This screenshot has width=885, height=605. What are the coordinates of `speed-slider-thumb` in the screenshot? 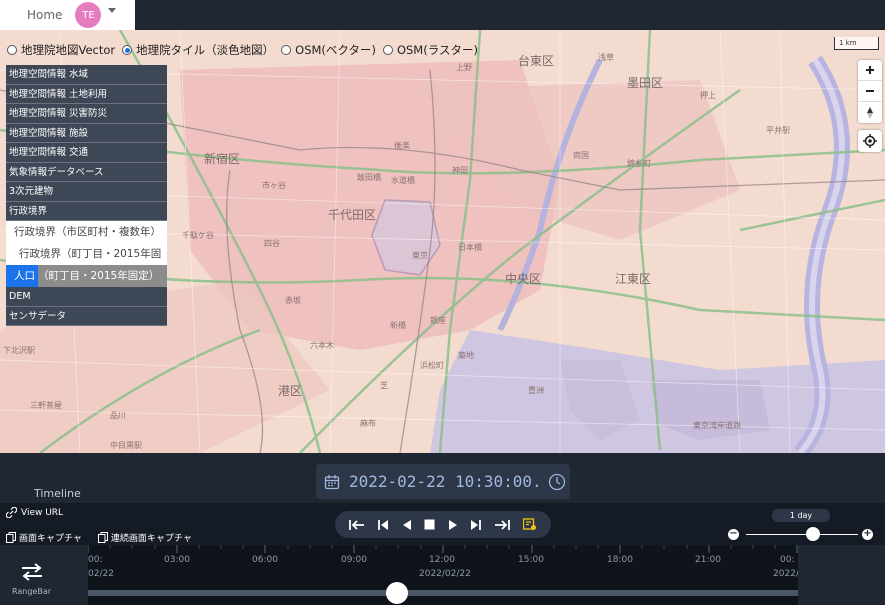 It's located at (813, 534).